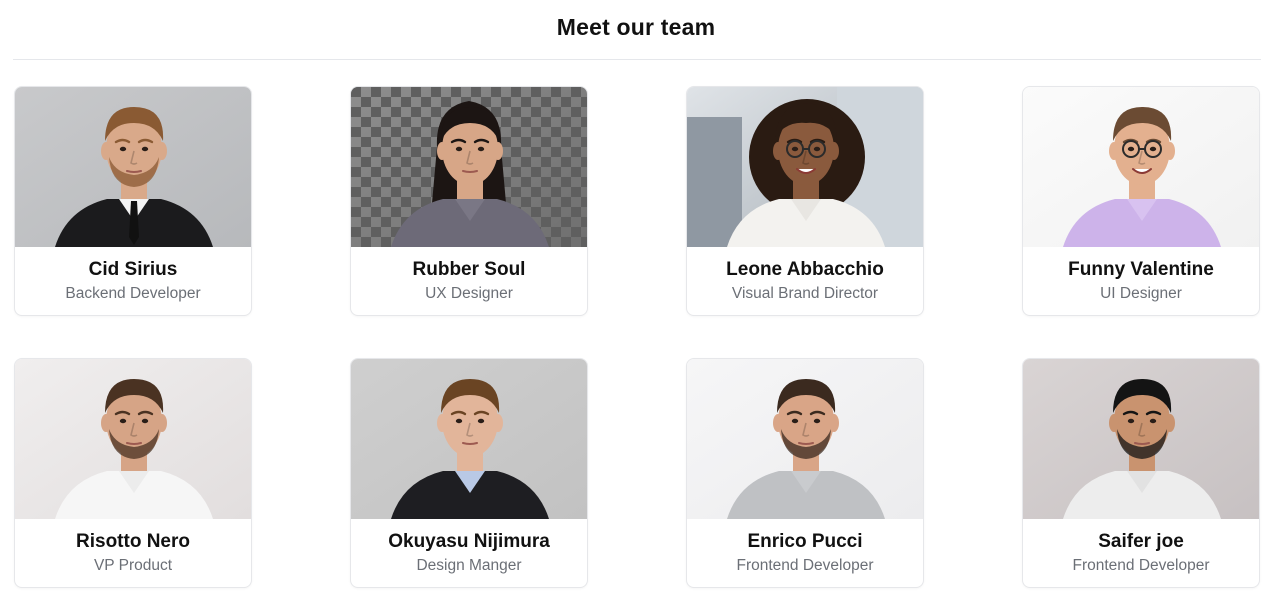 Image resolution: width=1272 pixels, height=601 pixels. Describe the element at coordinates (1141, 541) in the screenshot. I see `member-name: Saifer joe` at that location.